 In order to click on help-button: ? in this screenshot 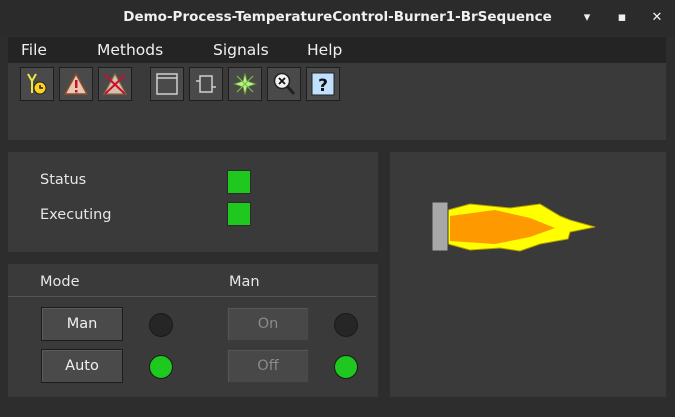, I will do `click(323, 84)`.